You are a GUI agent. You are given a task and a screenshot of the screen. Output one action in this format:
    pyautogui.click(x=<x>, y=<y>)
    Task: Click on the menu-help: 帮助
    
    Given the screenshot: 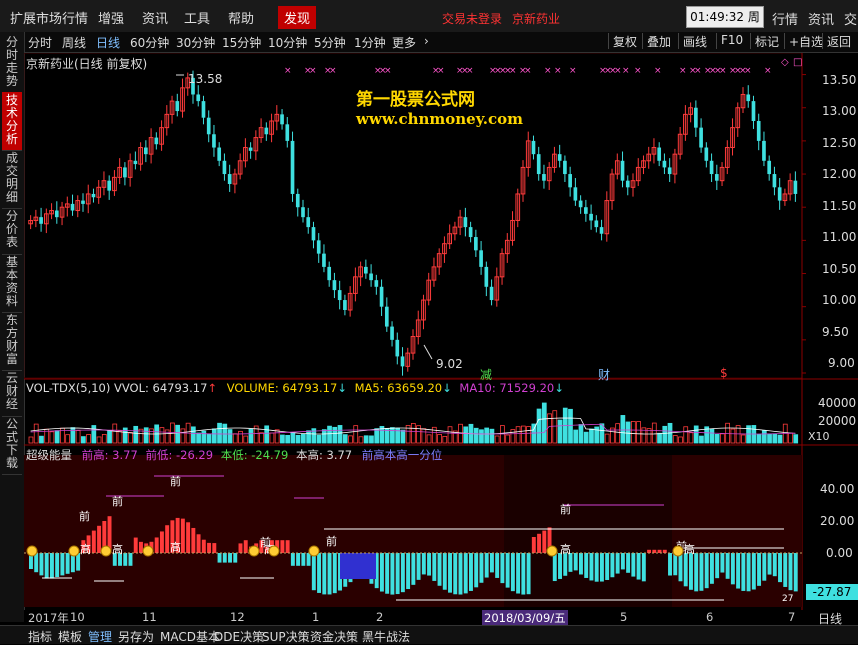 What is the action you would take?
    pyautogui.click(x=241, y=17)
    